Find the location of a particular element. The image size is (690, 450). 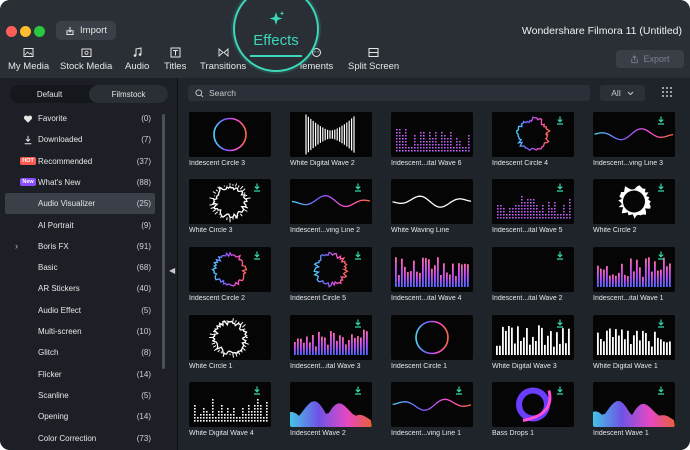

sidebar-scrollbar is located at coordinates (163, 241).